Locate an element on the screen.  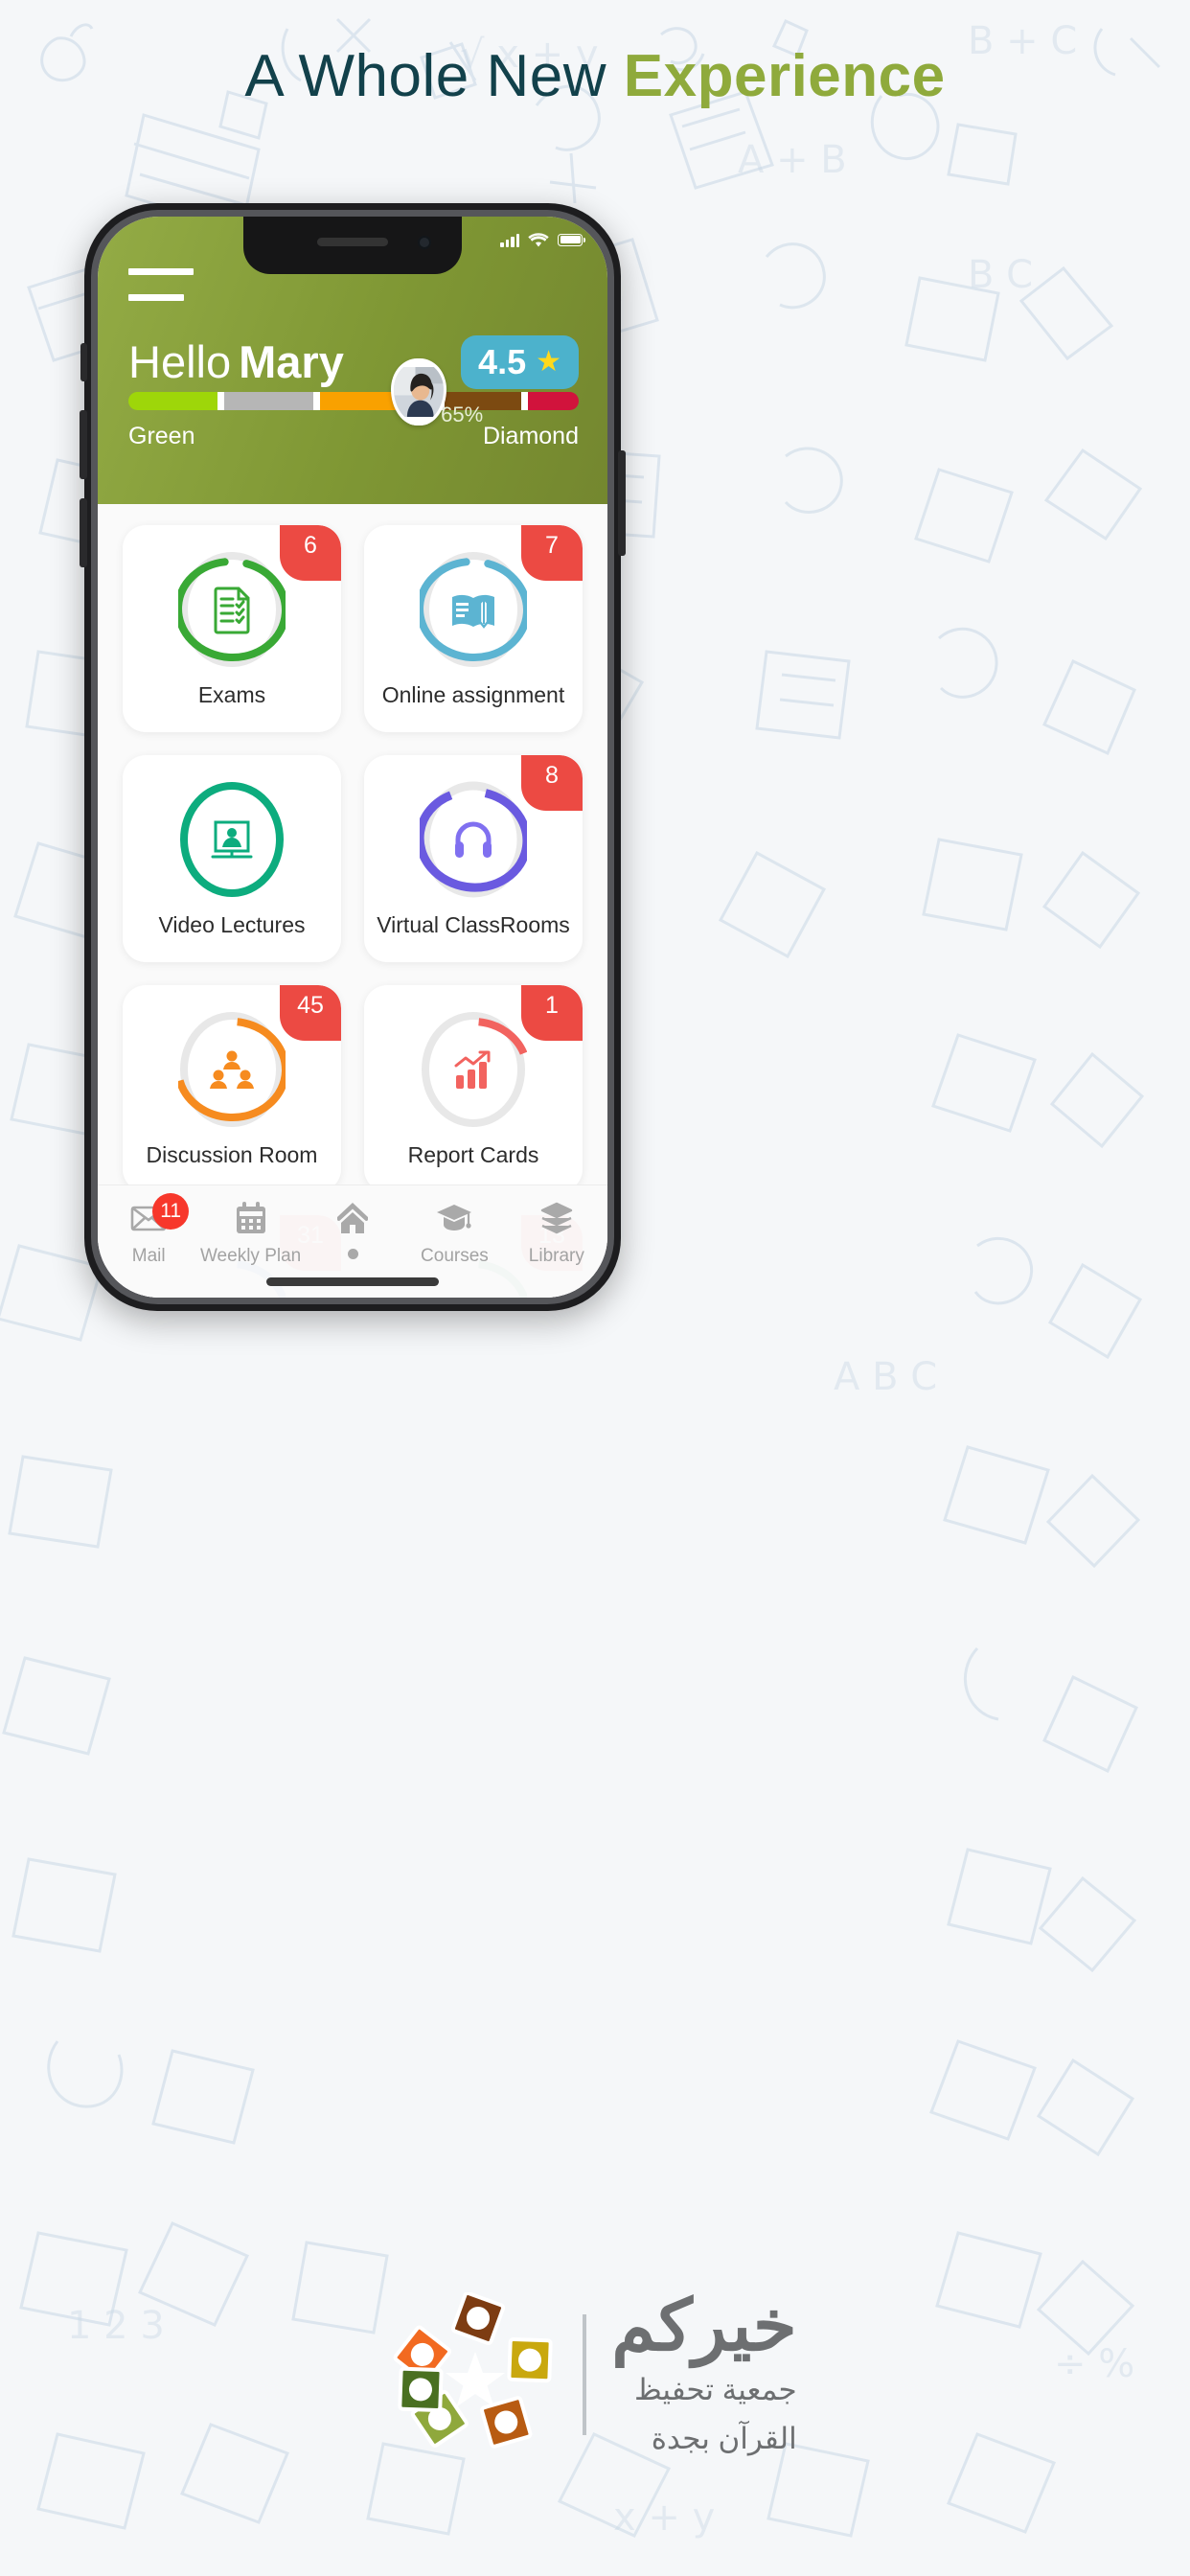
card-report-cards: 1 Report Cards is located at coordinates (474, 1088).